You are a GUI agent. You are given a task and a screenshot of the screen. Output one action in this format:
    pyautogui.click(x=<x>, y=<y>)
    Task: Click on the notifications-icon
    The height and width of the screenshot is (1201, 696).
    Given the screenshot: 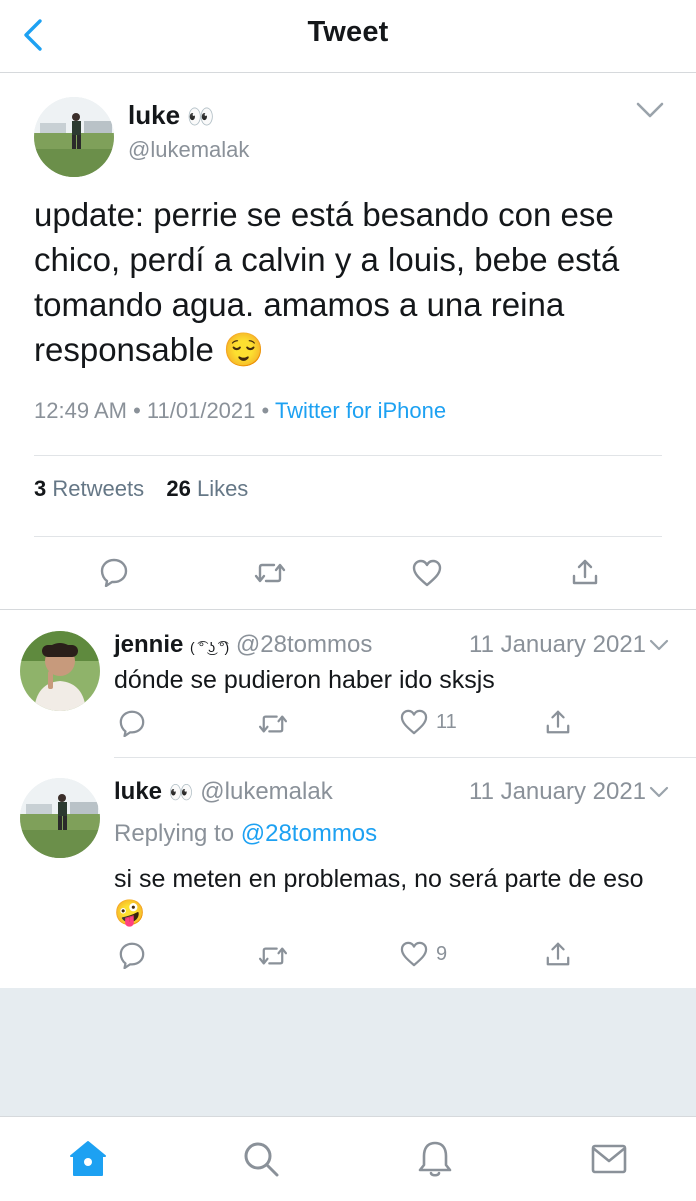 What is the action you would take?
    pyautogui.click(x=435, y=1159)
    